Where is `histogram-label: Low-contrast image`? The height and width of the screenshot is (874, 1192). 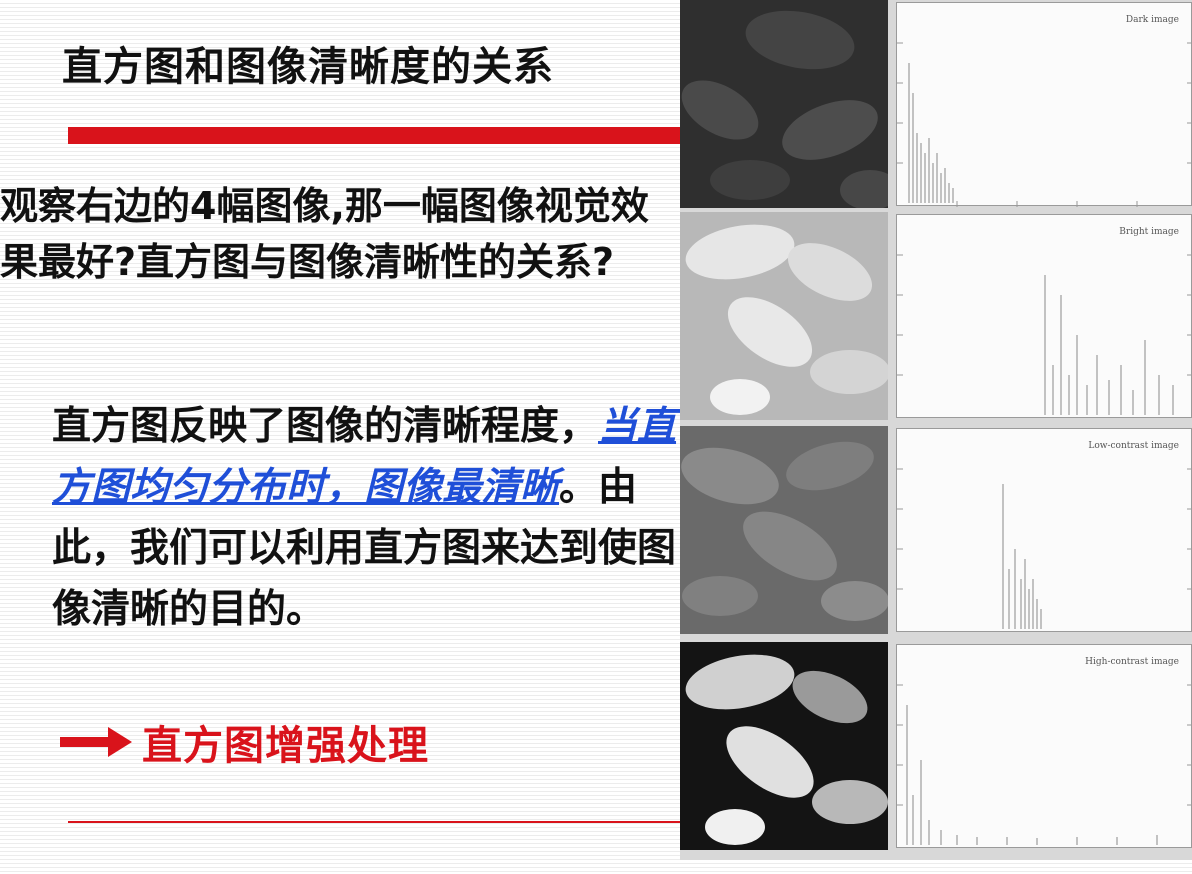 histogram-label: Low-contrast image is located at coordinates (1133, 446).